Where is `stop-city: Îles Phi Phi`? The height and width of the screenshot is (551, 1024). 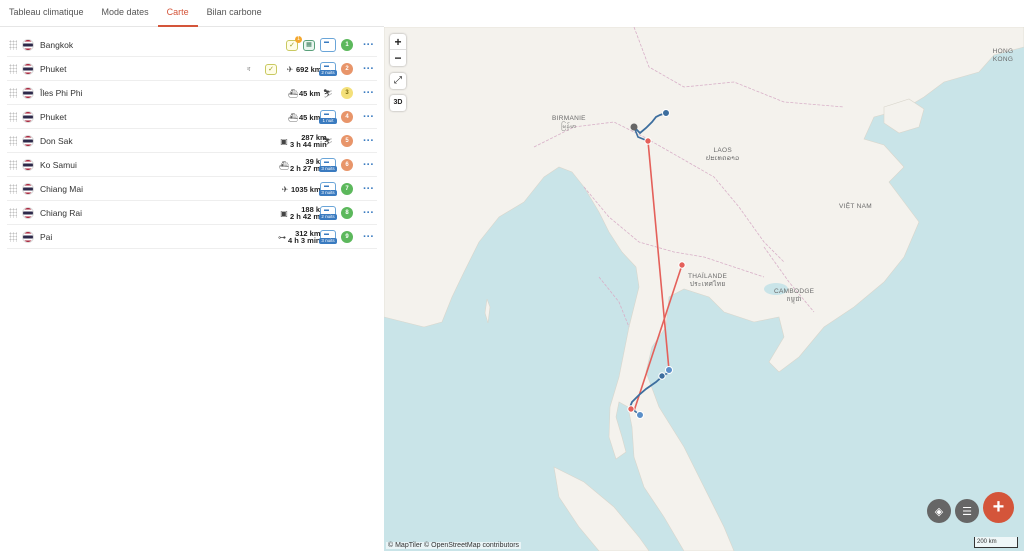 stop-city: Îles Phi Phi is located at coordinates (61, 92).